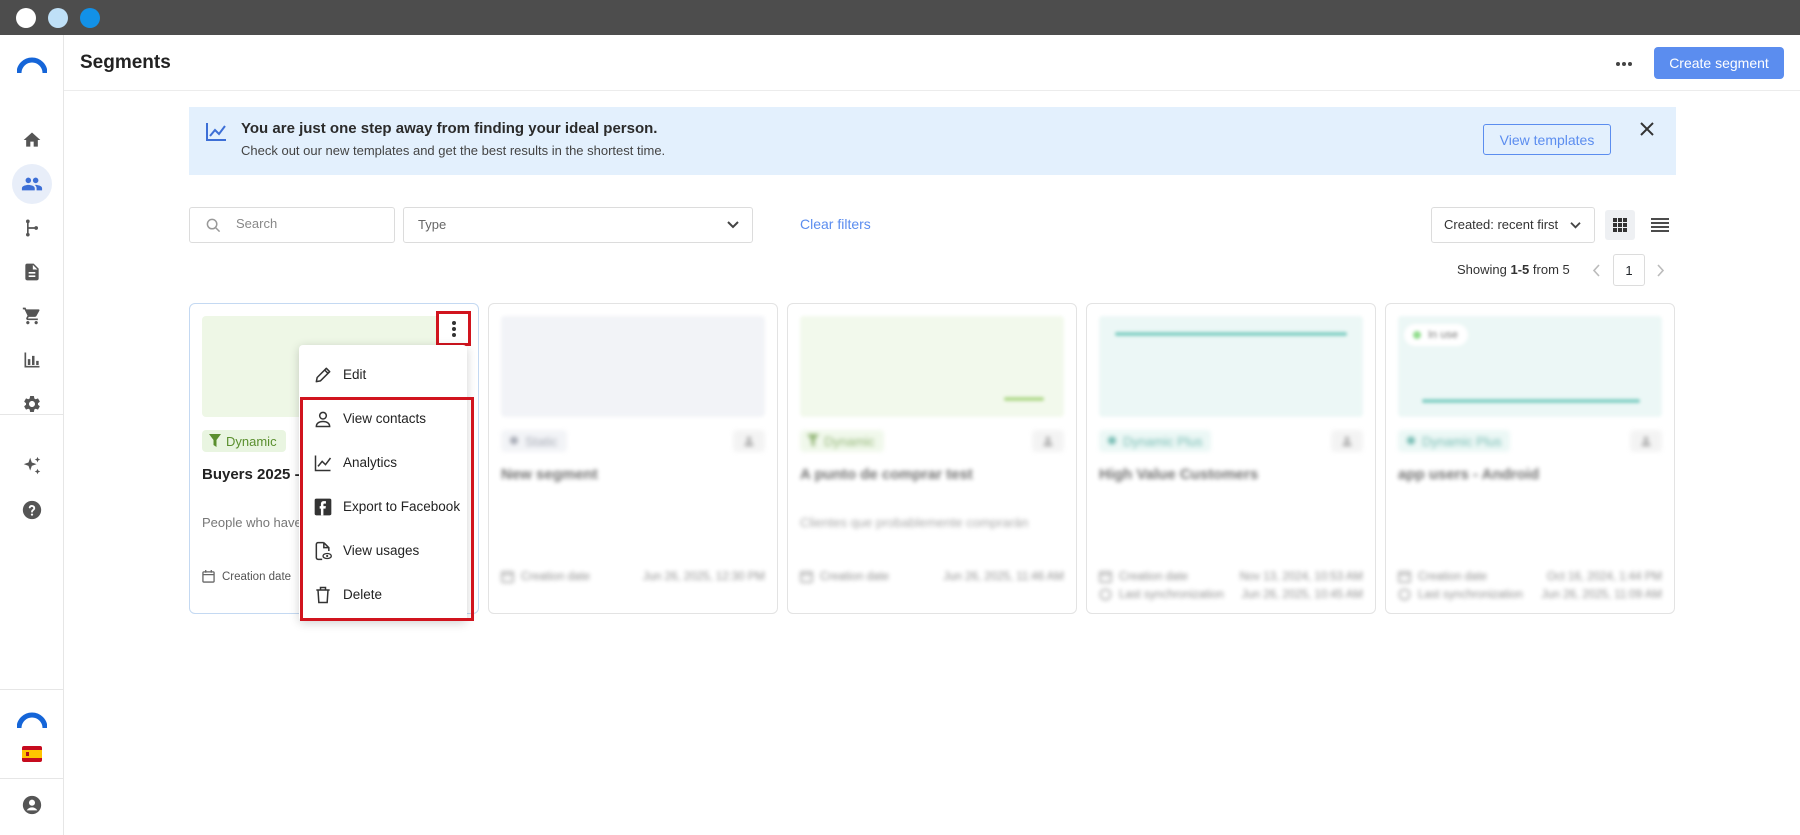 The height and width of the screenshot is (835, 1800). I want to click on type-select-placeholder: Type, so click(432, 224).